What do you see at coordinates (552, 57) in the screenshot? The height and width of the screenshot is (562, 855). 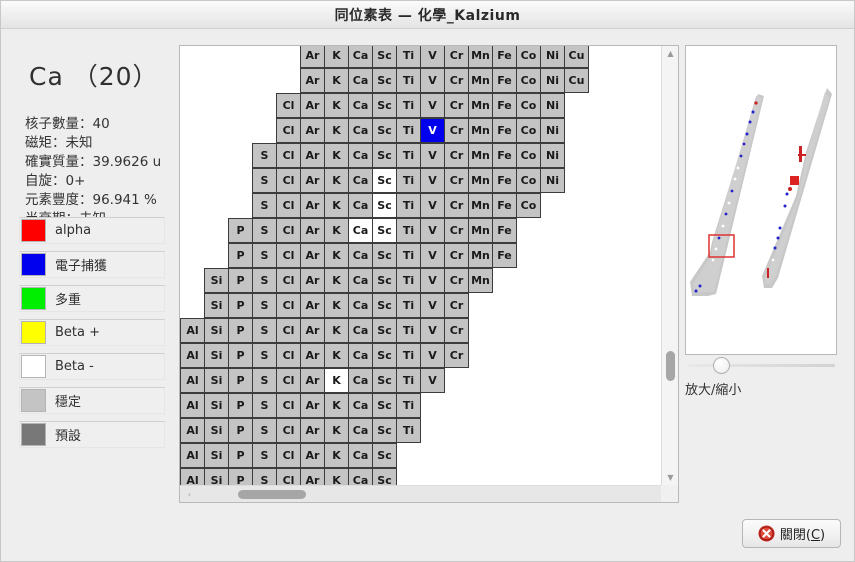 I see `isotope-cell: Ni` at bounding box center [552, 57].